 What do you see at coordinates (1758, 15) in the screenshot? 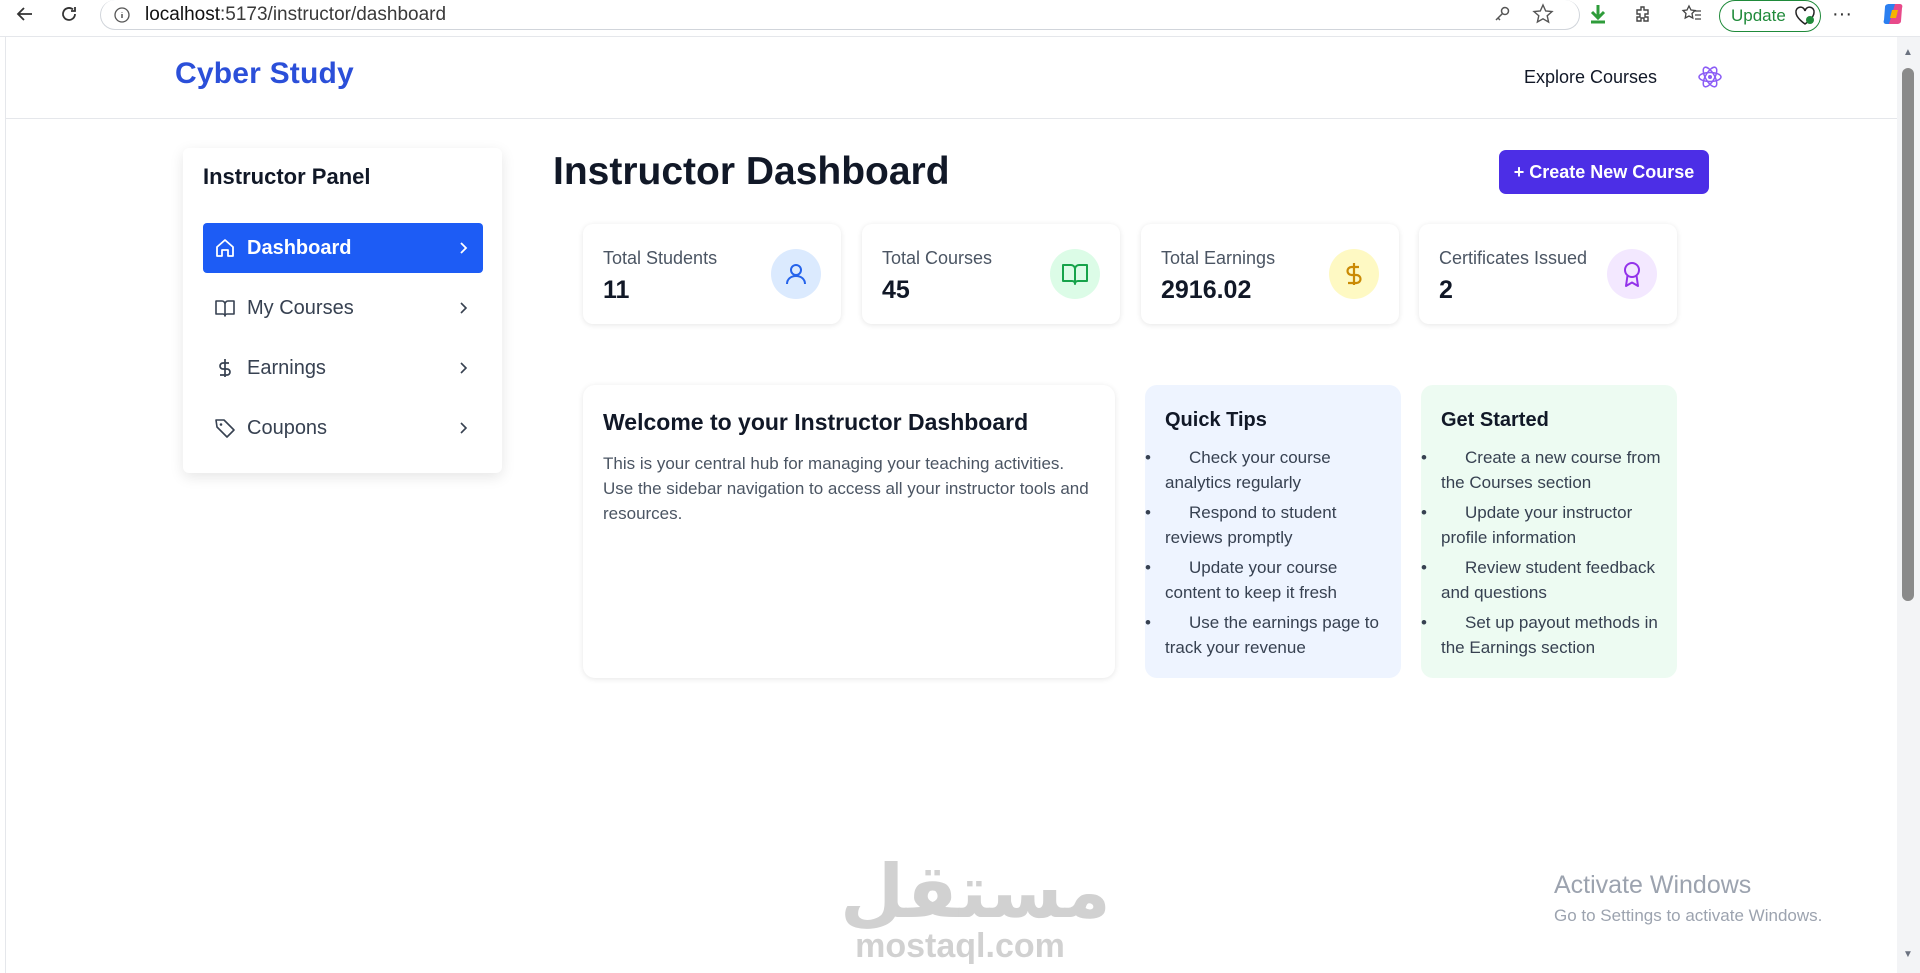
I see `update-label: Update` at bounding box center [1758, 15].